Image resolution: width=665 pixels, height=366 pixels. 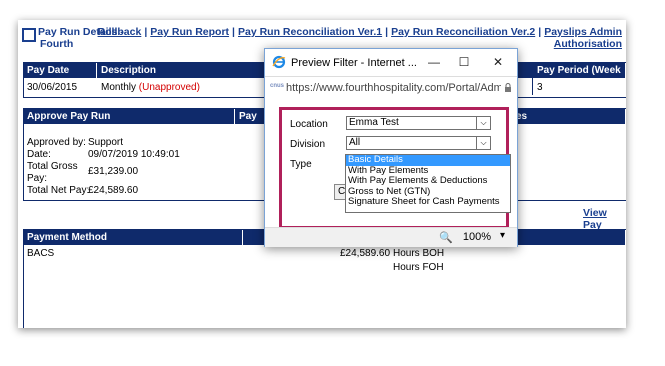 I want to click on description-value: Monthly (Unapproved), so click(x=150, y=88).